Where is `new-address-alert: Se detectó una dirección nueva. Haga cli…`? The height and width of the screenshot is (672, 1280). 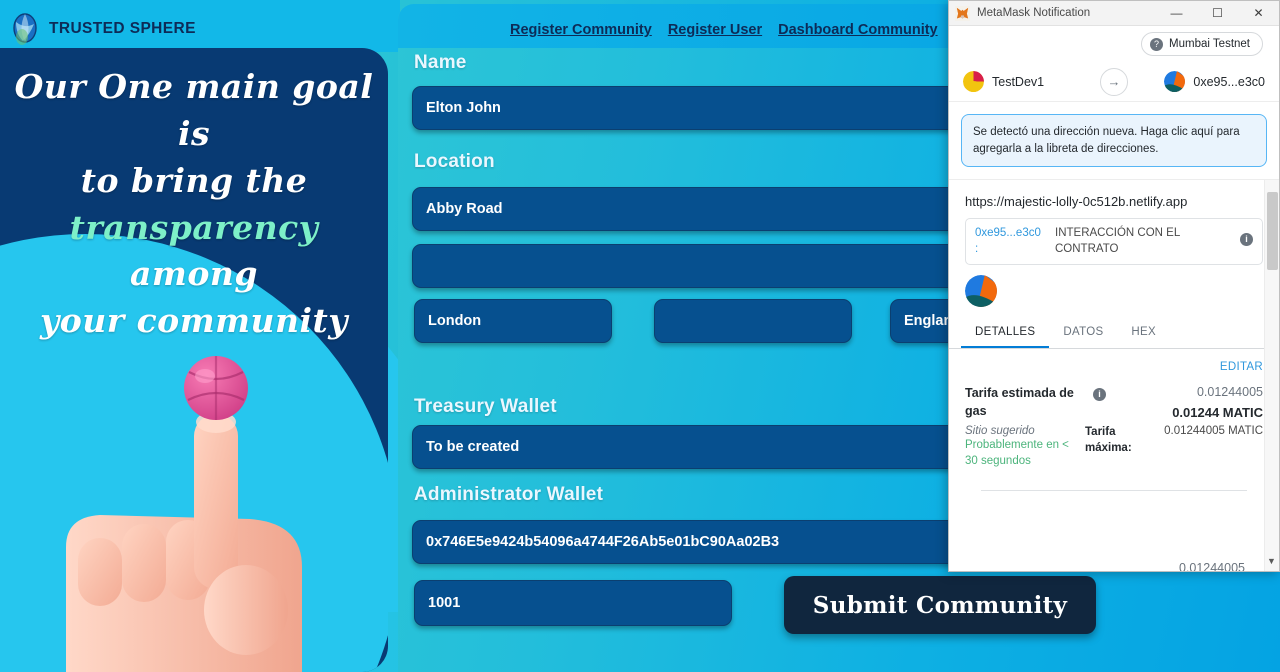 new-address-alert: Se detectó una dirección nueva. Haga cli… is located at coordinates (1114, 141).